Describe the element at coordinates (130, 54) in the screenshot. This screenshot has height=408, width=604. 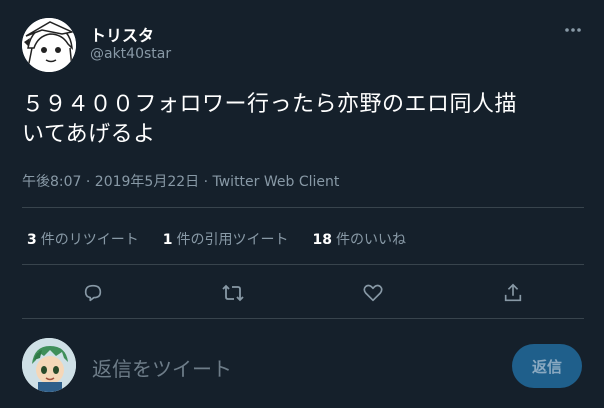
I see `author-handle: @akt40star` at that location.